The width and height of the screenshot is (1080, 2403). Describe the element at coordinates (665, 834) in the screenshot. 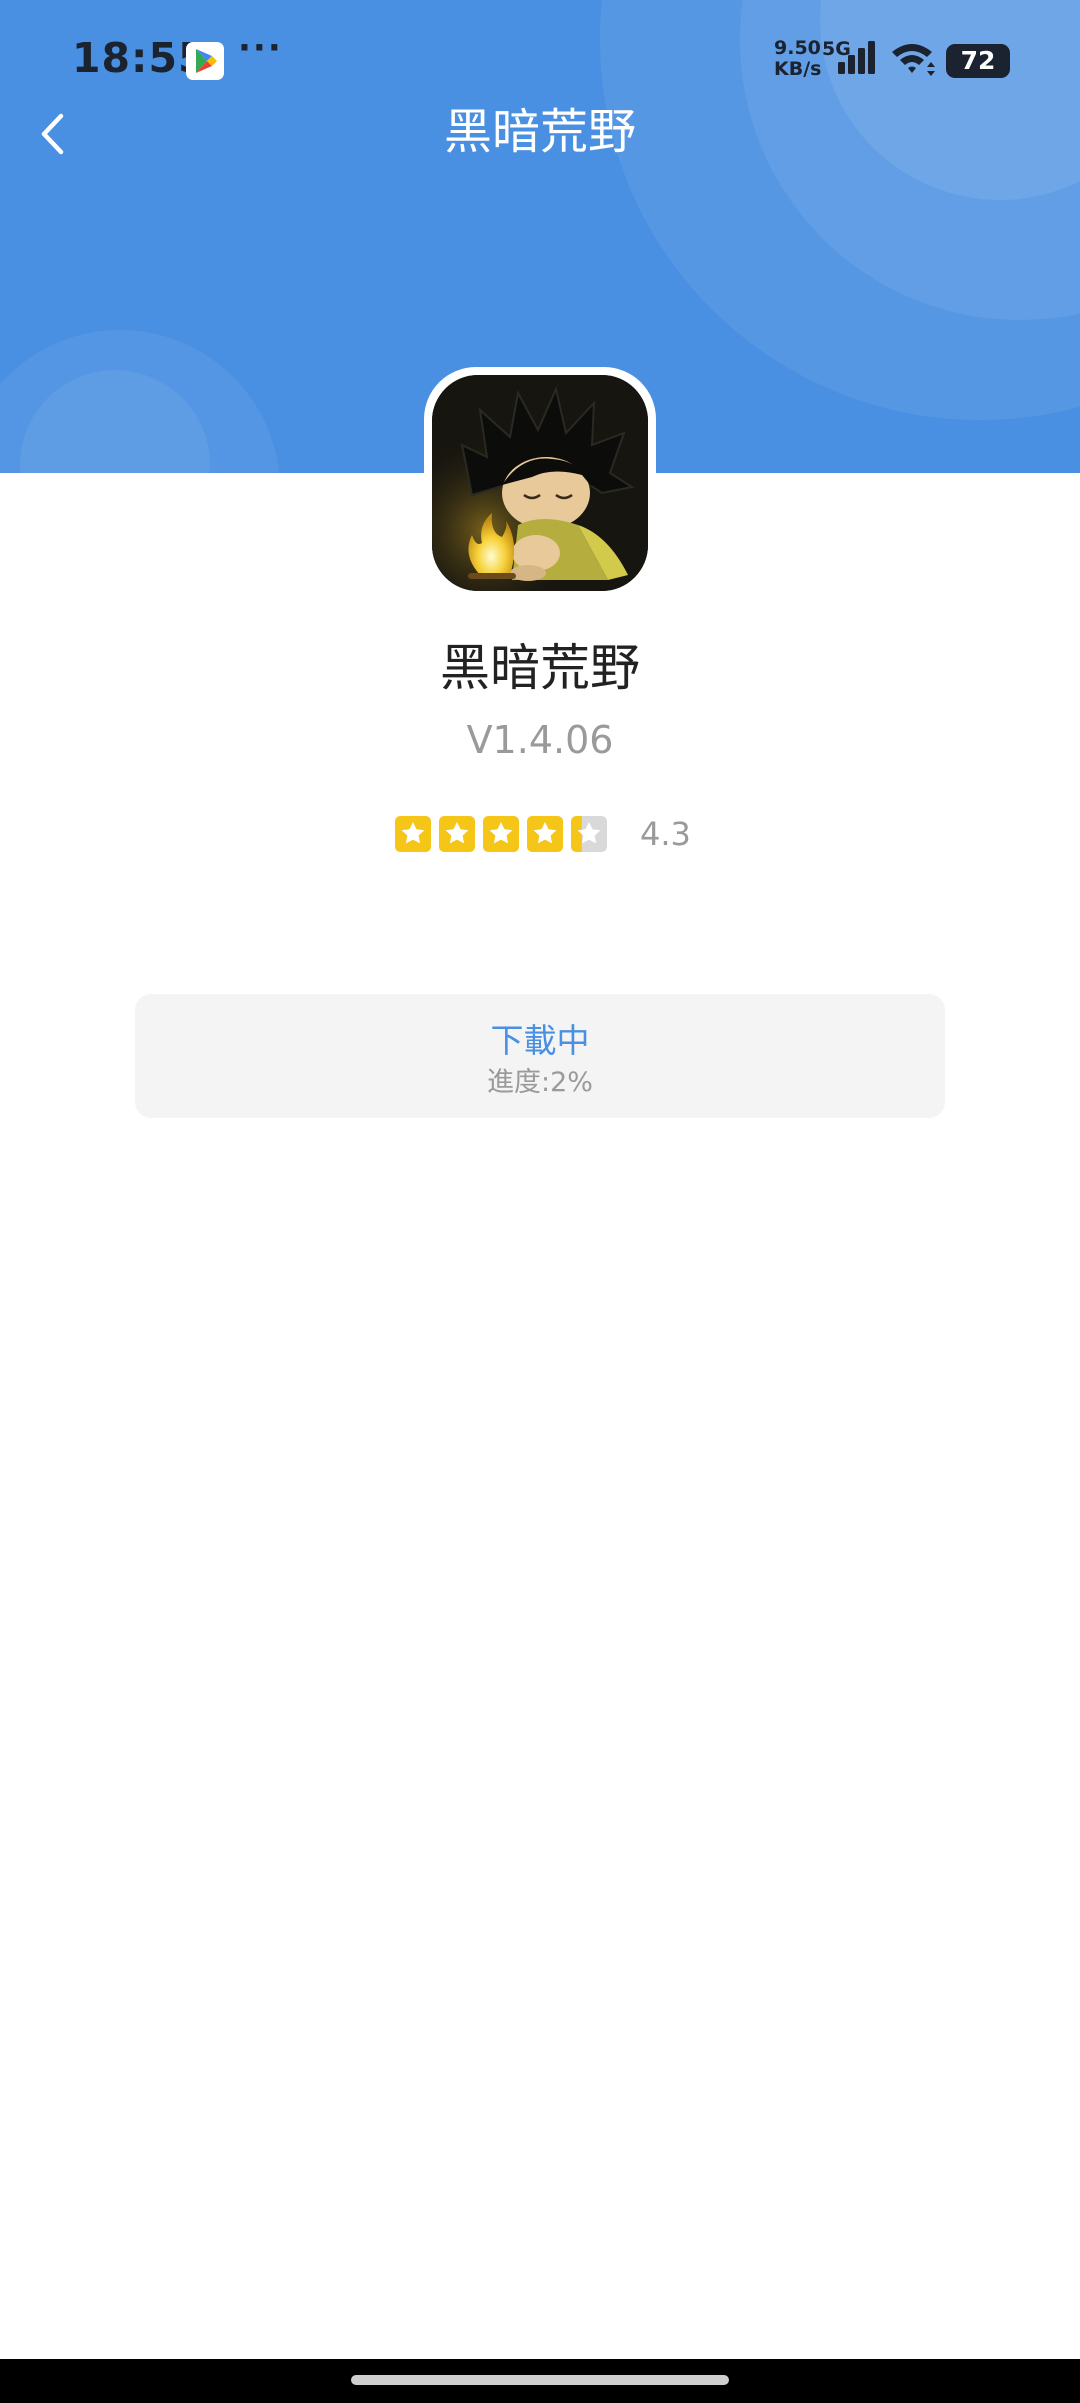

I see `rating-value: 4.3` at that location.